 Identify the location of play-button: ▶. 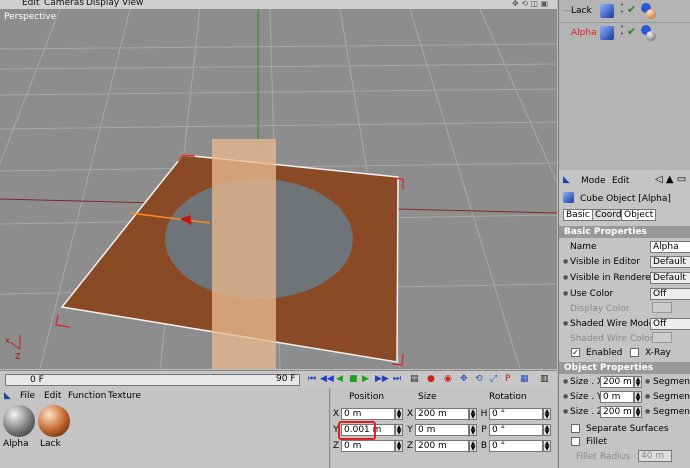
(367, 380).